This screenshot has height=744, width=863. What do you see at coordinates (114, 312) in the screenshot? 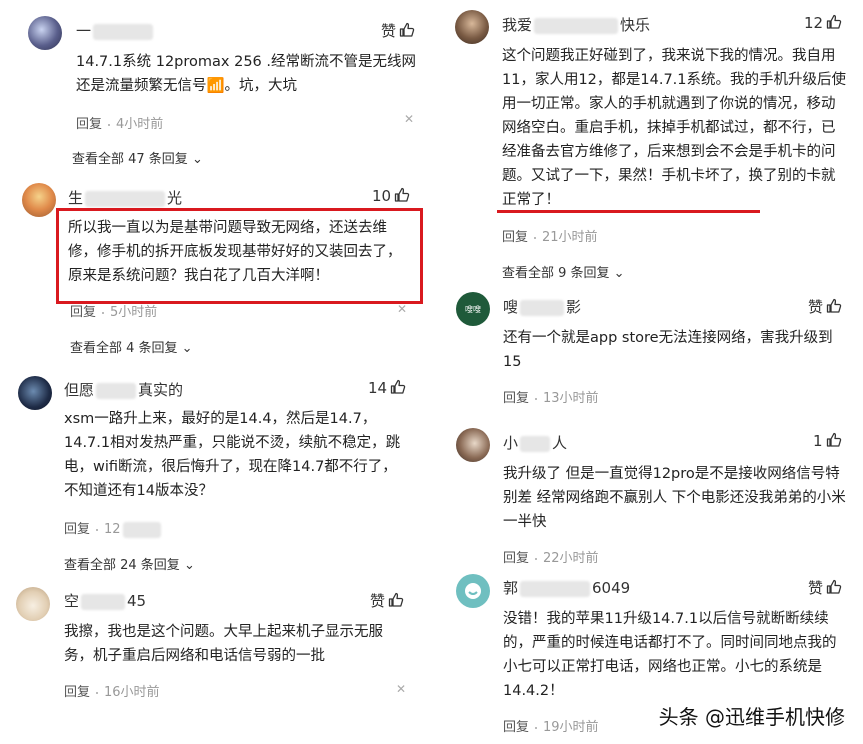
I see `comment-meta: 回复 5小时前` at bounding box center [114, 312].